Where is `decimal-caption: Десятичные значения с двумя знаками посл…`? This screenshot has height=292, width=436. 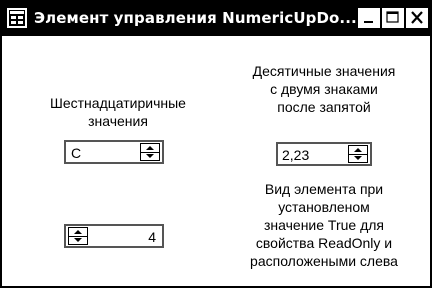
decimal-caption: Десятичные значения с двумя знаками посл… is located at coordinates (324, 89).